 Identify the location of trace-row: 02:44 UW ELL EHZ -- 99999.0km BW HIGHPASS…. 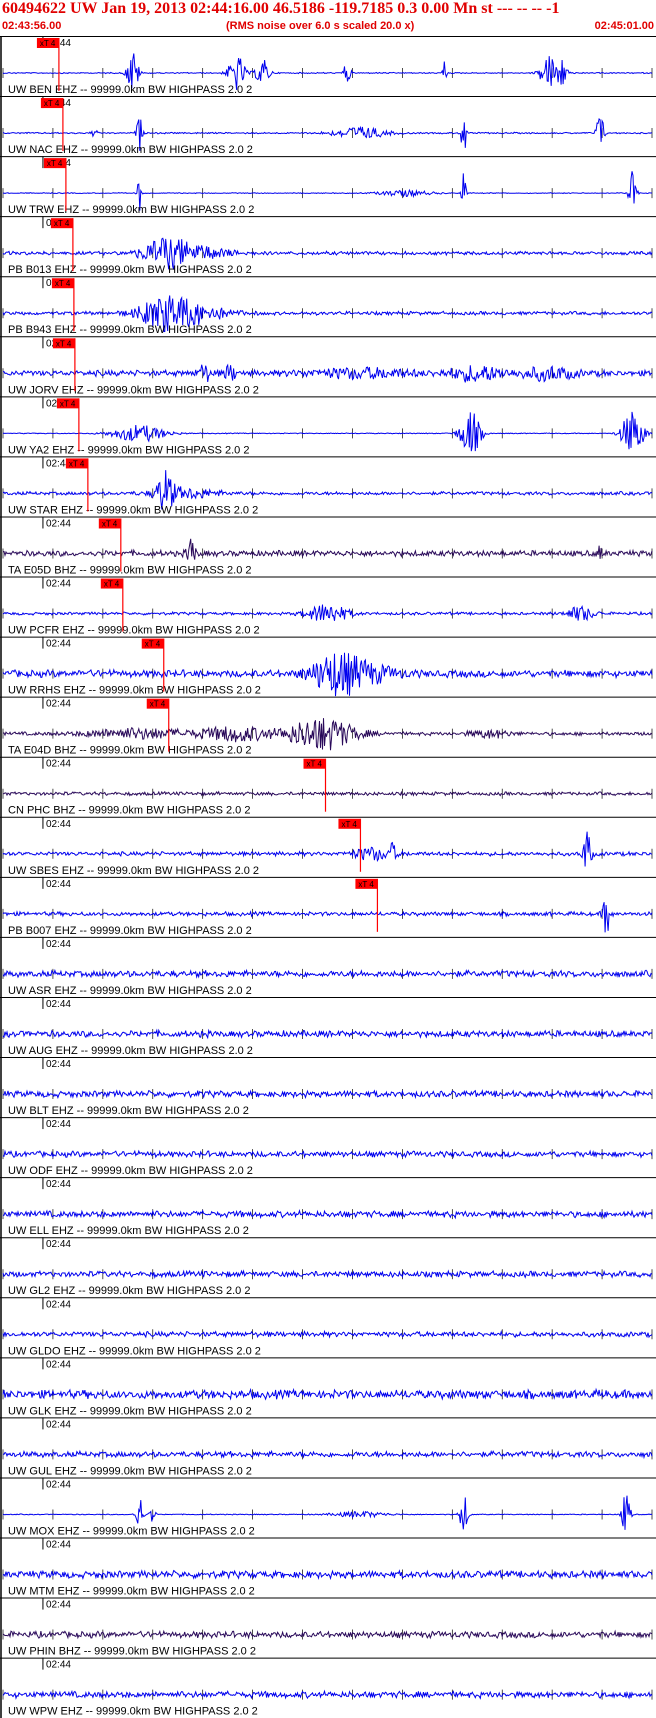
(328, 1207).